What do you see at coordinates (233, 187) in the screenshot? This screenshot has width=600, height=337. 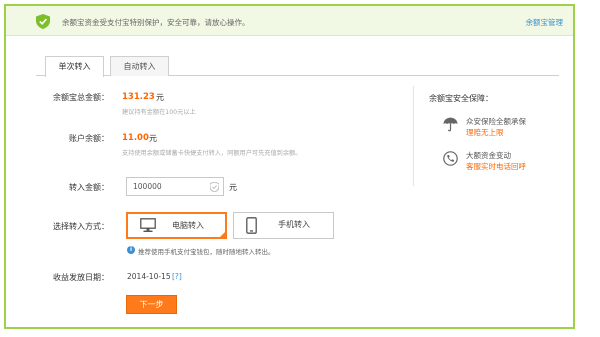 I see `transfer-amount-unit: 元` at bounding box center [233, 187].